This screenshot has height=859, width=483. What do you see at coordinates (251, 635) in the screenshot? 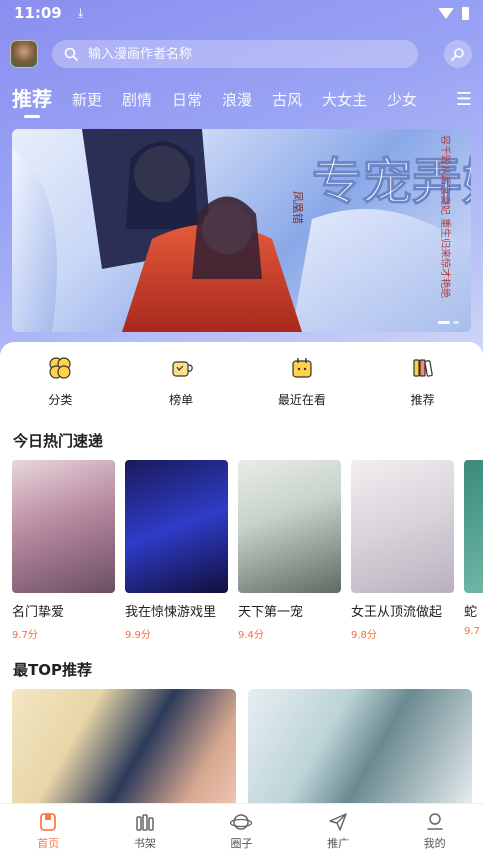
I see `comic-score: 9.4分` at bounding box center [251, 635].